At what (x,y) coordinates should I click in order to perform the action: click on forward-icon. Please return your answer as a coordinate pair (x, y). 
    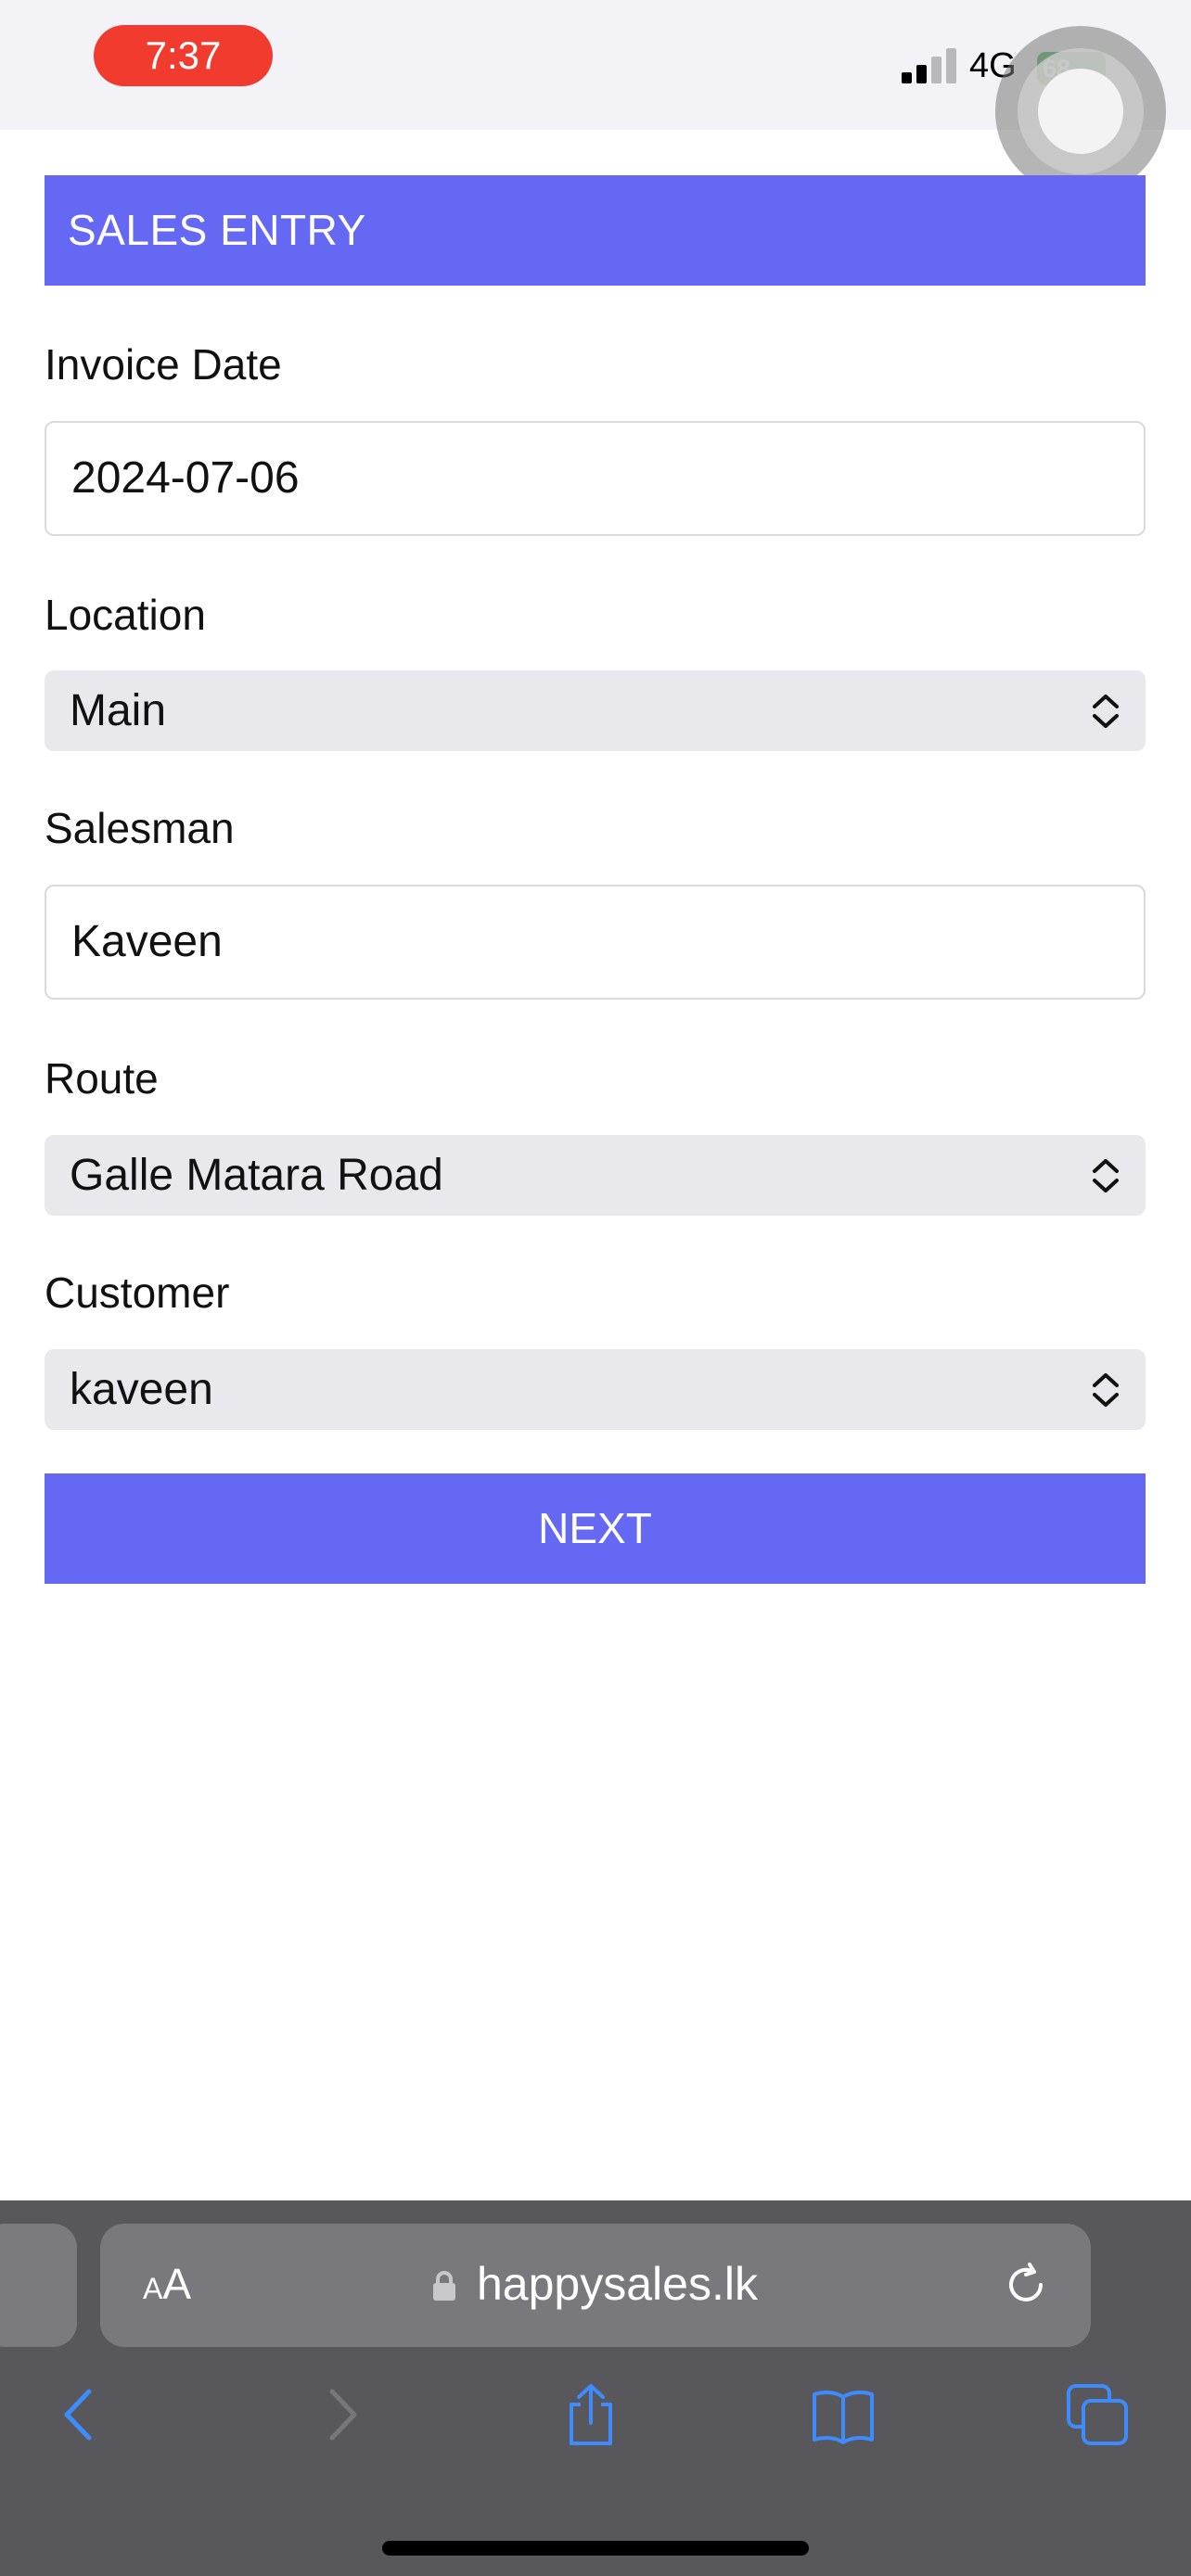
    Looking at the image, I should click on (340, 2414).